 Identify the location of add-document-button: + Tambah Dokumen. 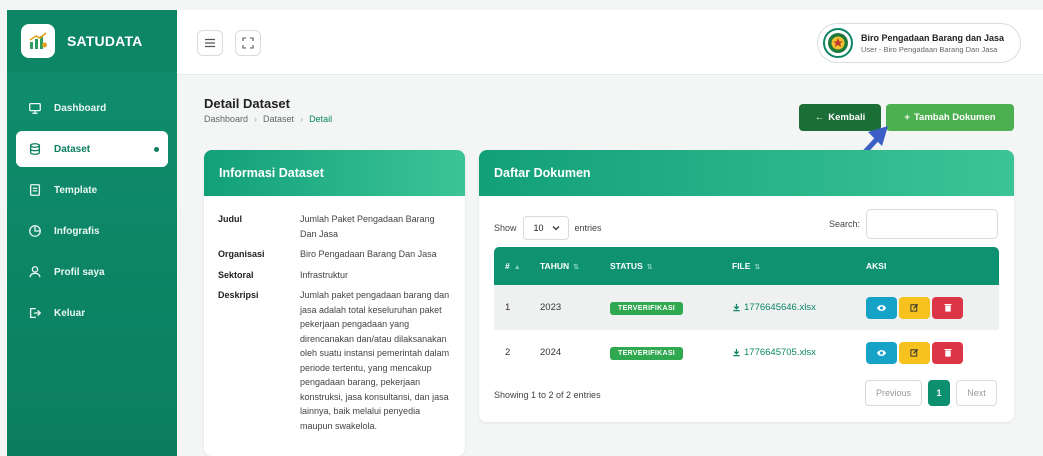
(950, 117).